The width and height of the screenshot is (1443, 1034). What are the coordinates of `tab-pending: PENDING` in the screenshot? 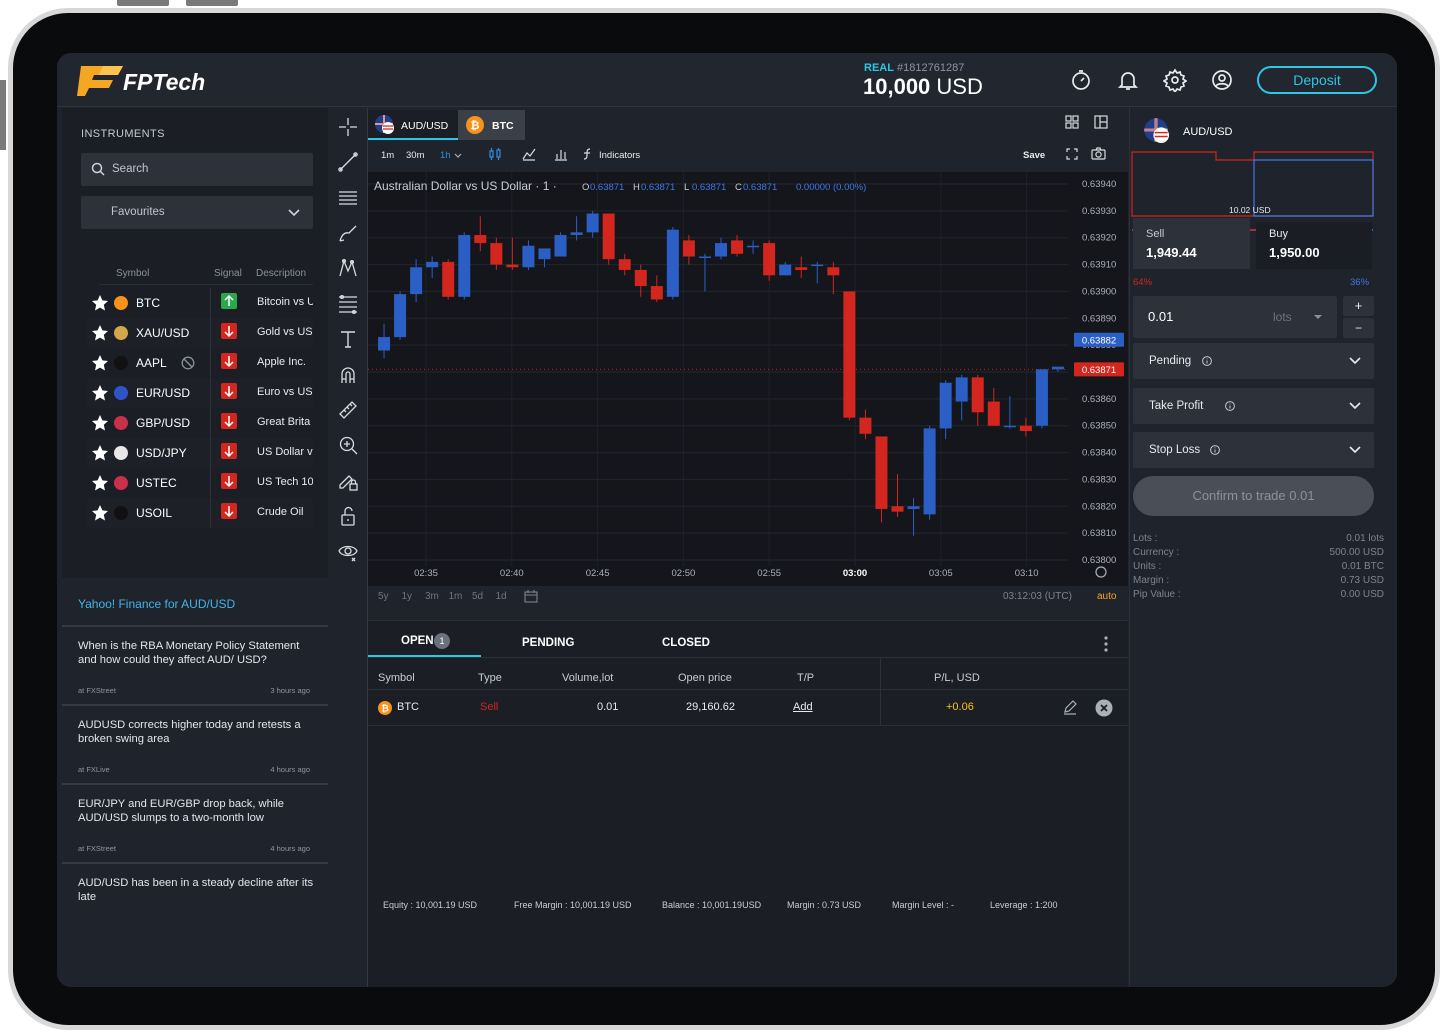 It's located at (548, 643).